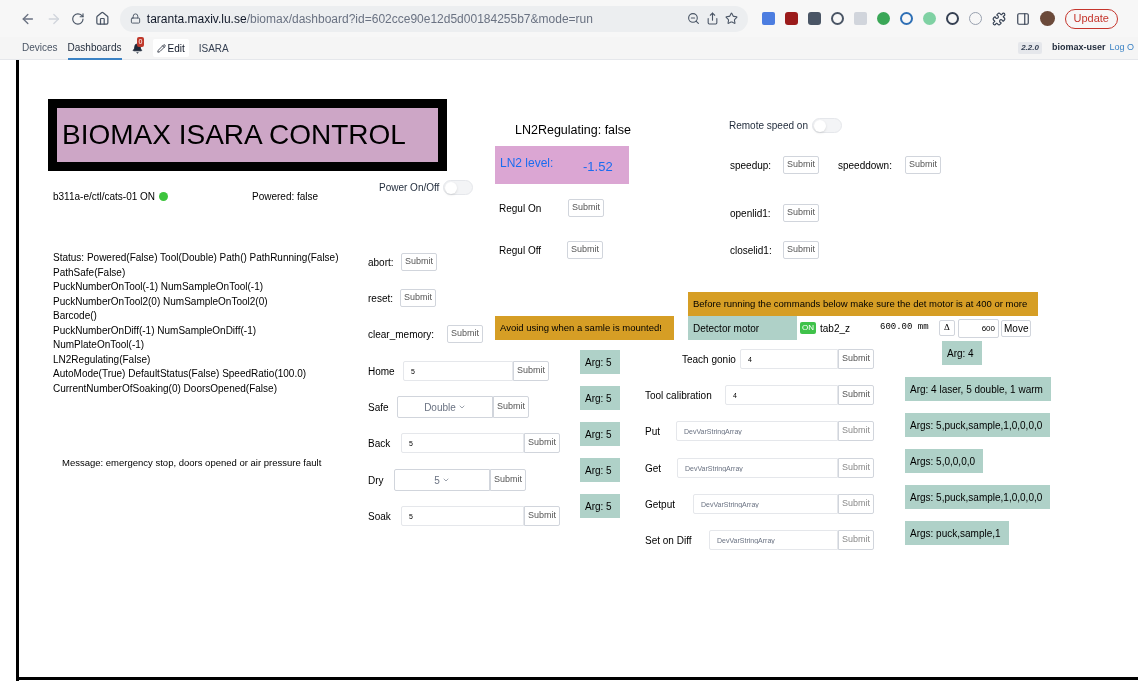 This screenshot has height=681, width=1138. I want to click on device-name: b311a-e/ctl/cats-01 ON, so click(104, 197).